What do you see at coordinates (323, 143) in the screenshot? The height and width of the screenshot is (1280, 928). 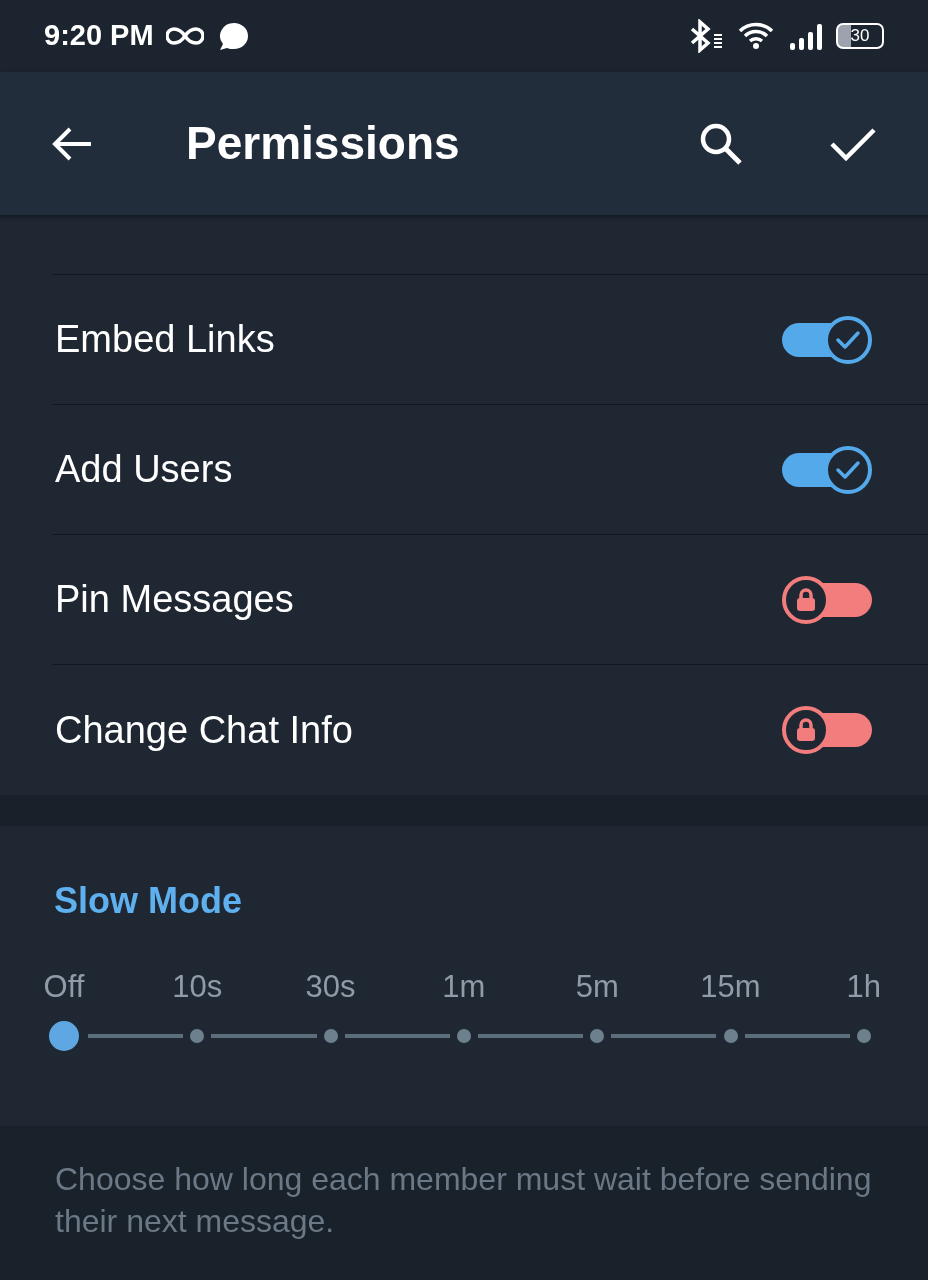 I see `page-title: Permissions` at bounding box center [323, 143].